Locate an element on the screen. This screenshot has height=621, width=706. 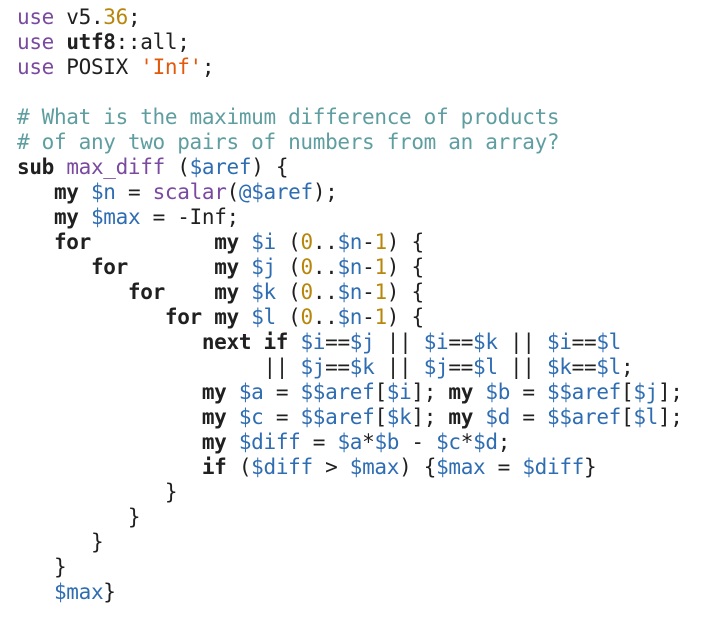
variable-token: $c is located at coordinates (448, 442).